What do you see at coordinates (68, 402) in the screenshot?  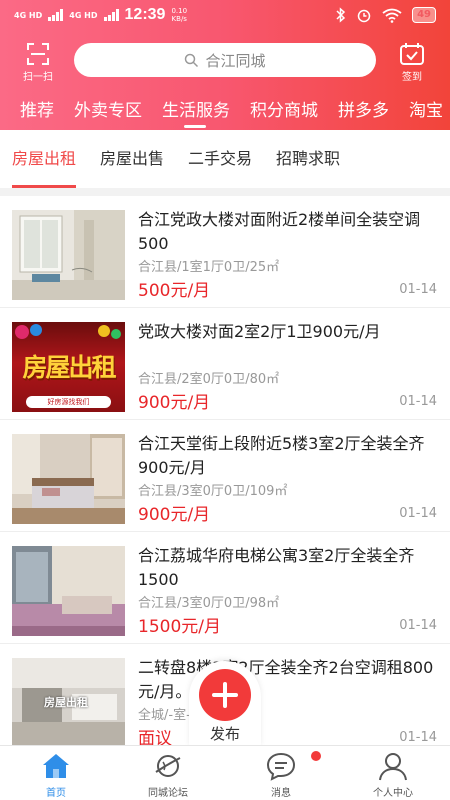 I see `rent-banner-sub: 好房源找我们` at bounding box center [68, 402].